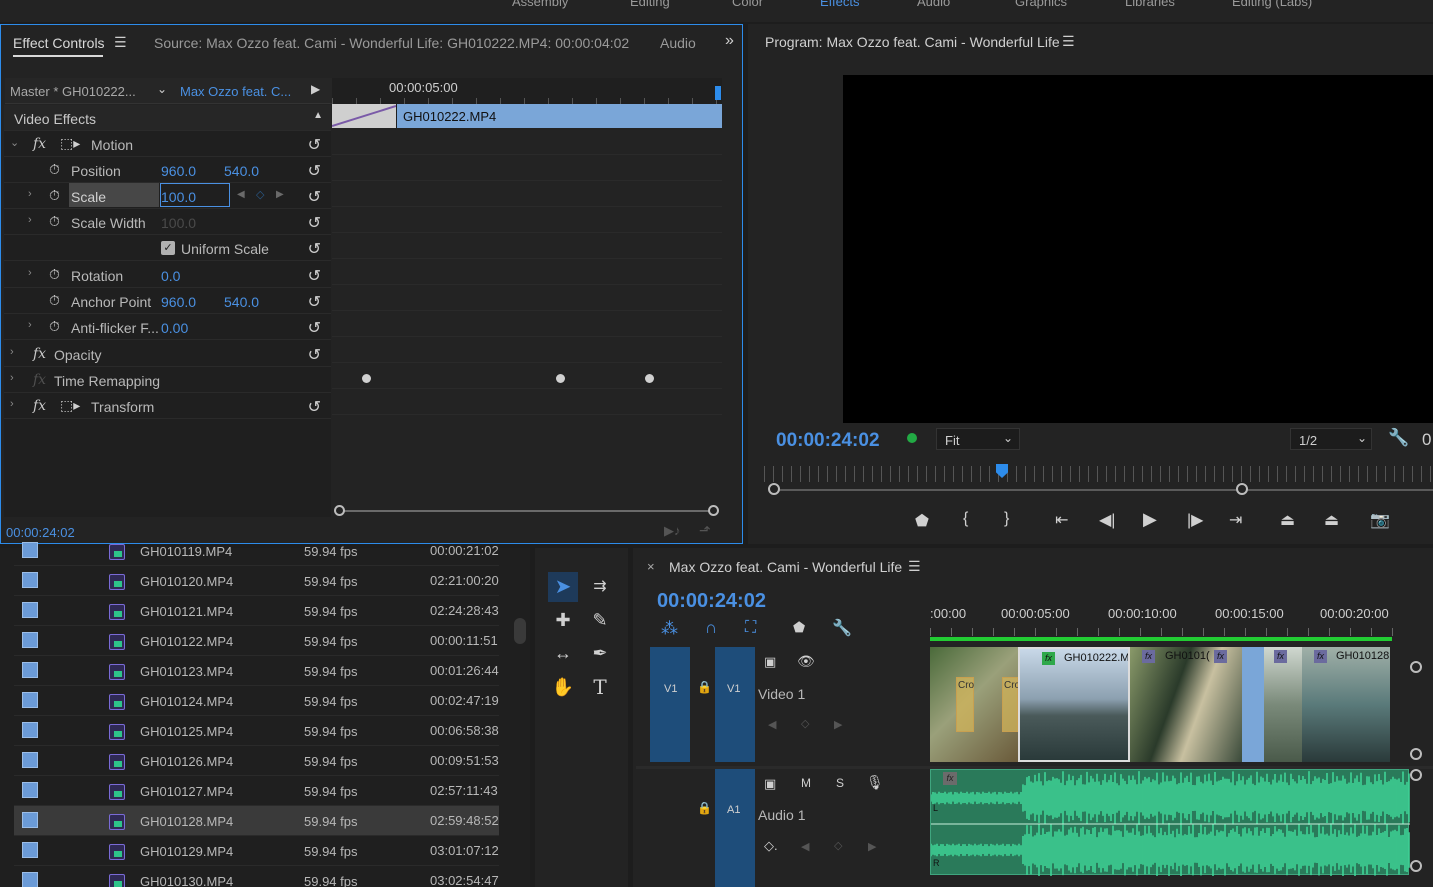  What do you see at coordinates (781, 815) in the screenshot?
I see `audio-track-name: Audio 1` at bounding box center [781, 815].